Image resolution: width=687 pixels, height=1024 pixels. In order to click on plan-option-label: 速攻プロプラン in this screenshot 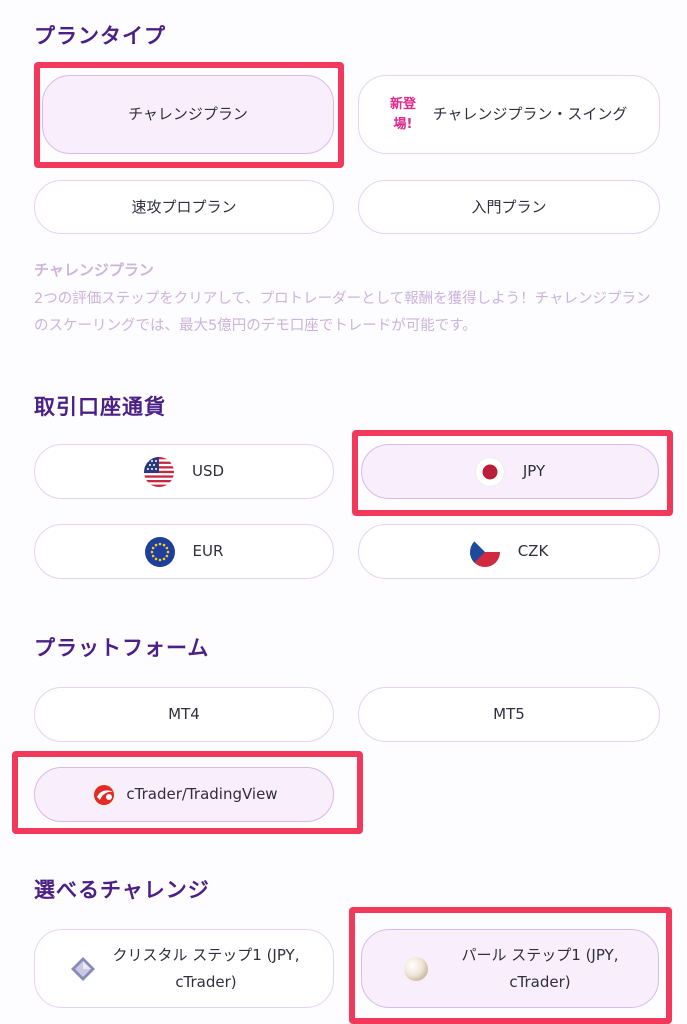, I will do `click(184, 206)`.